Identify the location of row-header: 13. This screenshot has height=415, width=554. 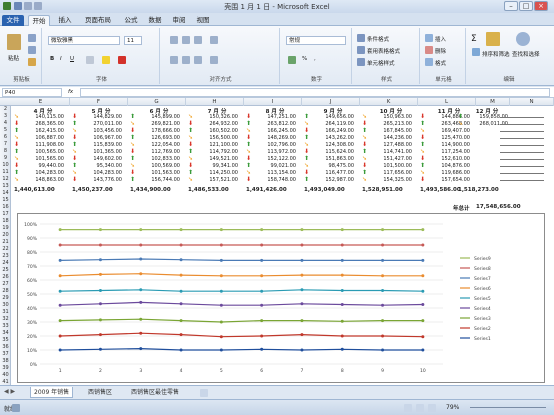
(5, 186).